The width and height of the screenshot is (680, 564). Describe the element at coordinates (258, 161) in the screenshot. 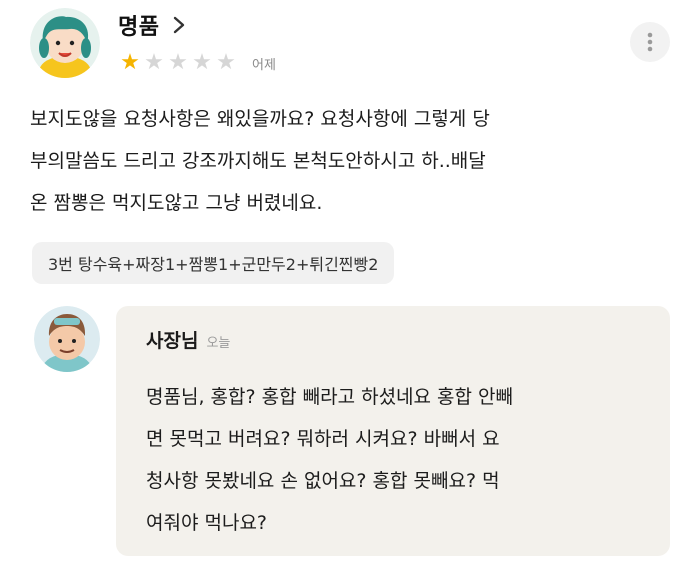

I see `review-text-line: 부의말씀도 드리고 강조까지해도 본척도안하시고 하..배달` at that location.